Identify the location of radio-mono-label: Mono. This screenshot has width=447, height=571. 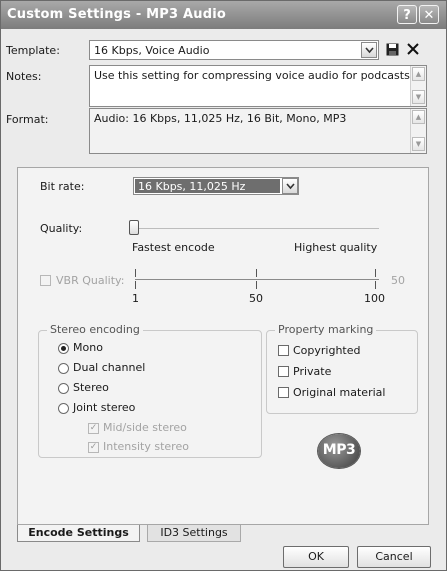
(88, 347).